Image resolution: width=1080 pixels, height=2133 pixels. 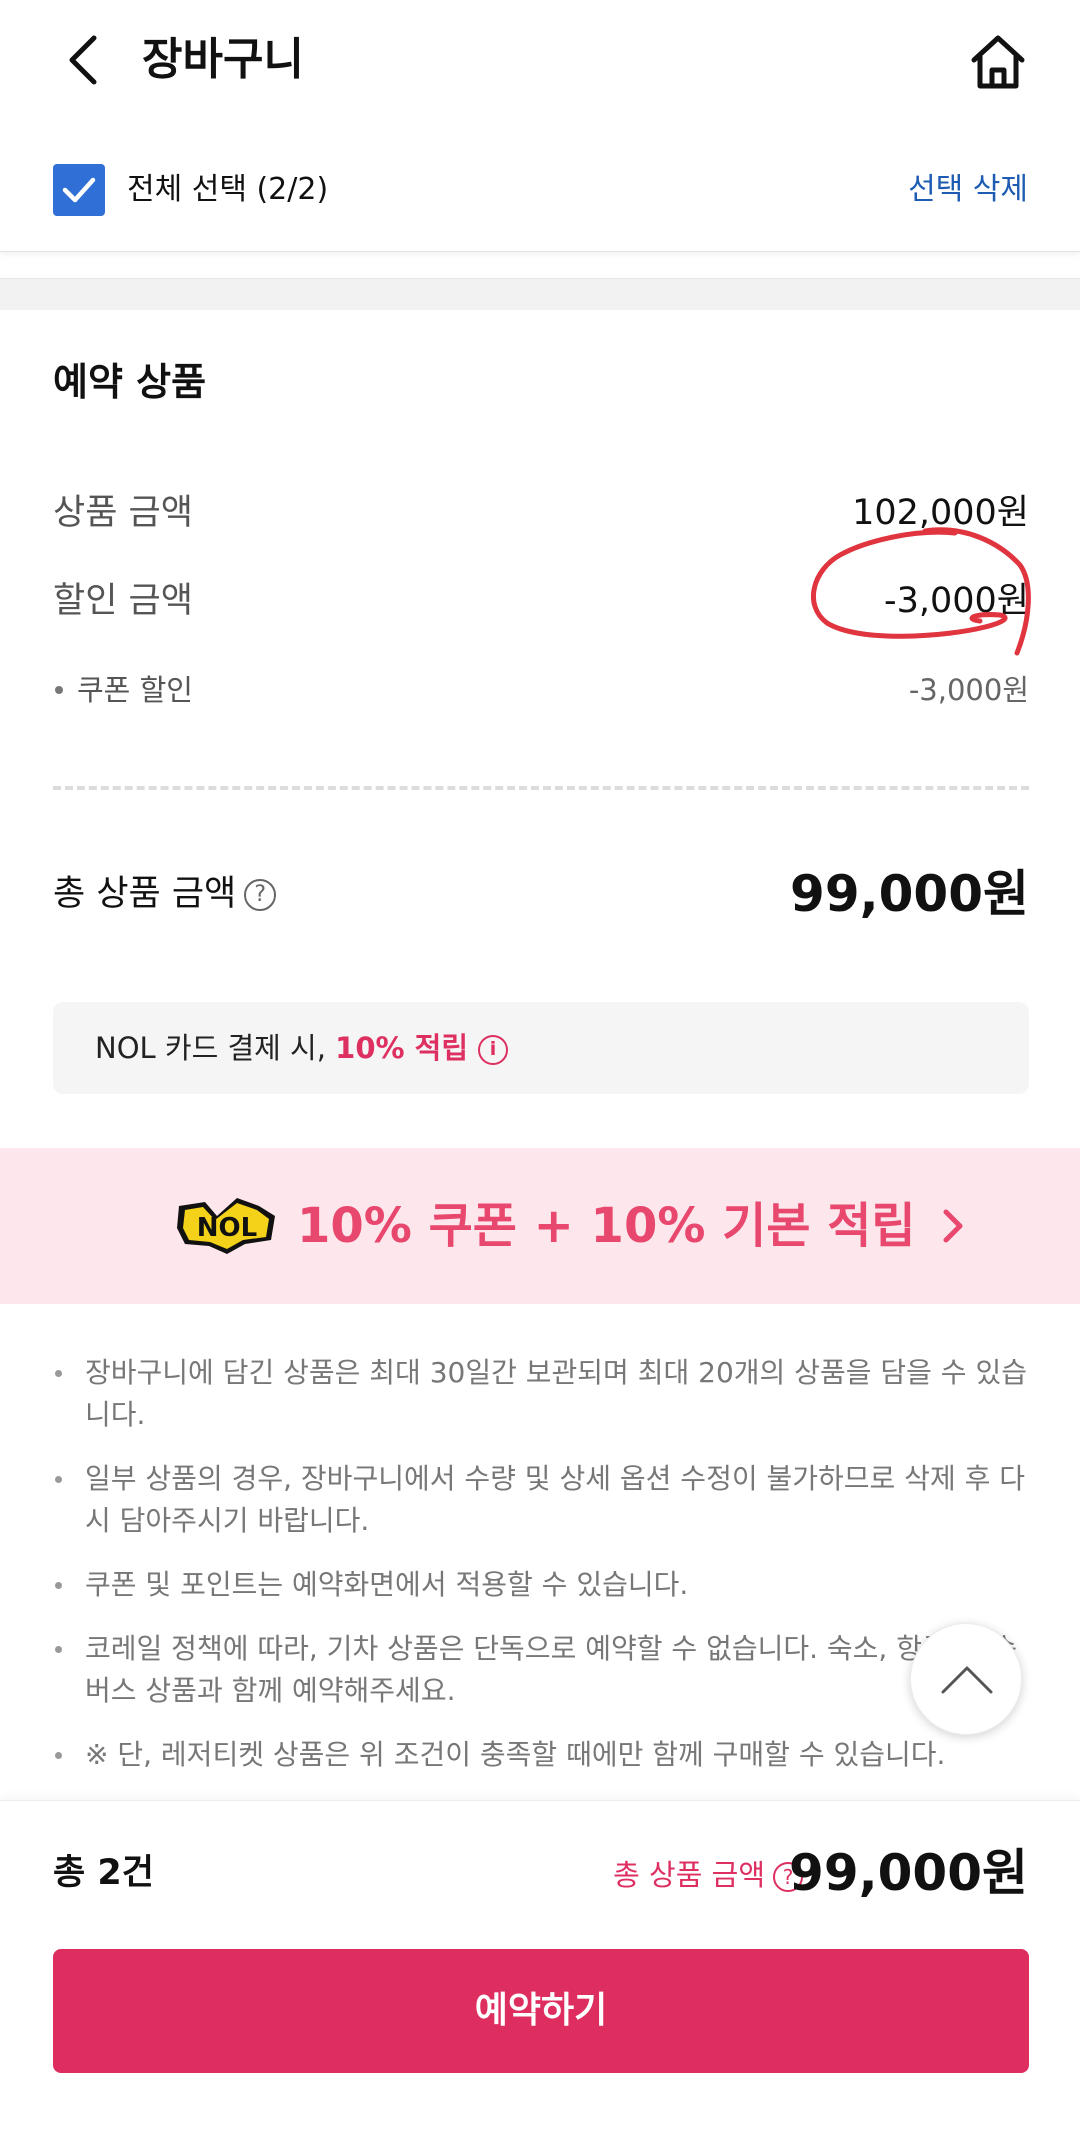 I want to click on select-bar: 전체 선택 (2/2) 선택 삭제, so click(x=540, y=190).